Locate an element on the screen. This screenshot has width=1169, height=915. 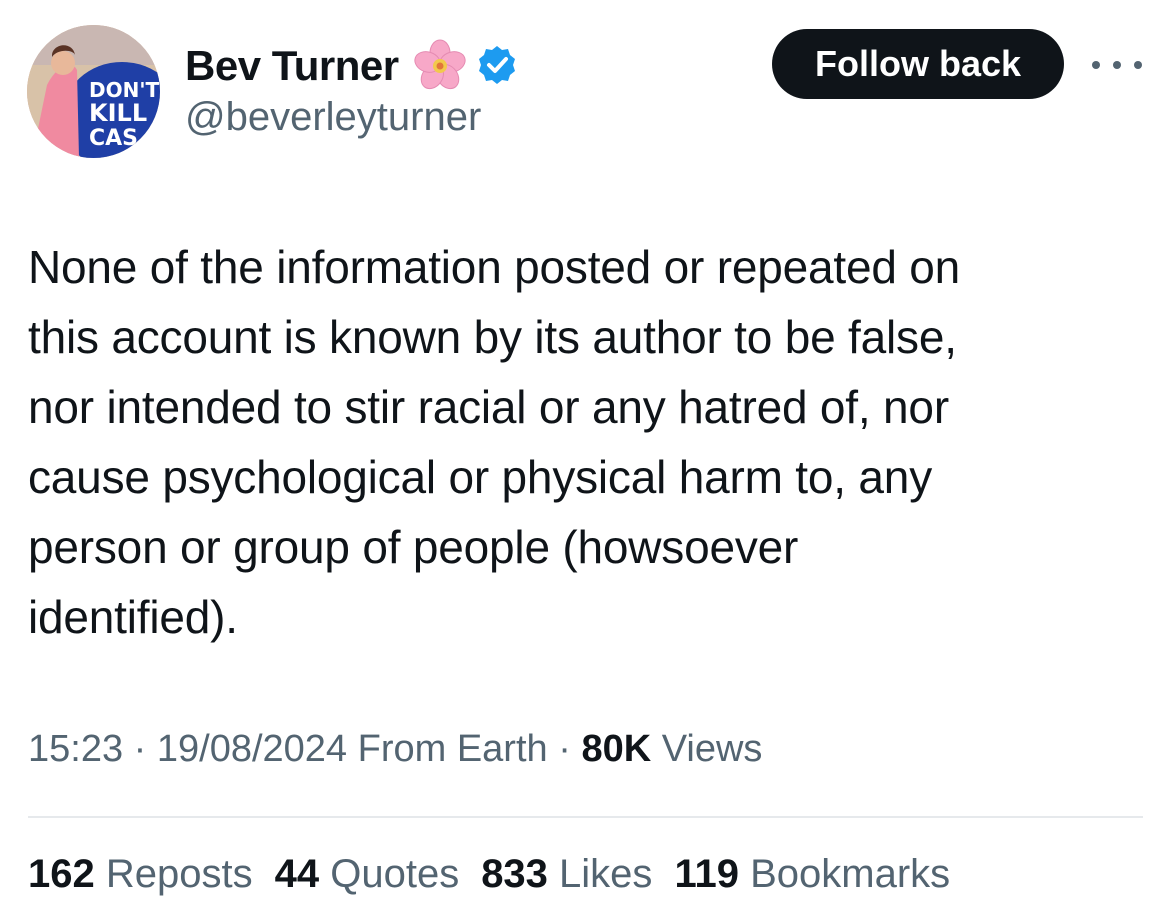
bookmarks-count: 119 is located at coordinates (706, 874).